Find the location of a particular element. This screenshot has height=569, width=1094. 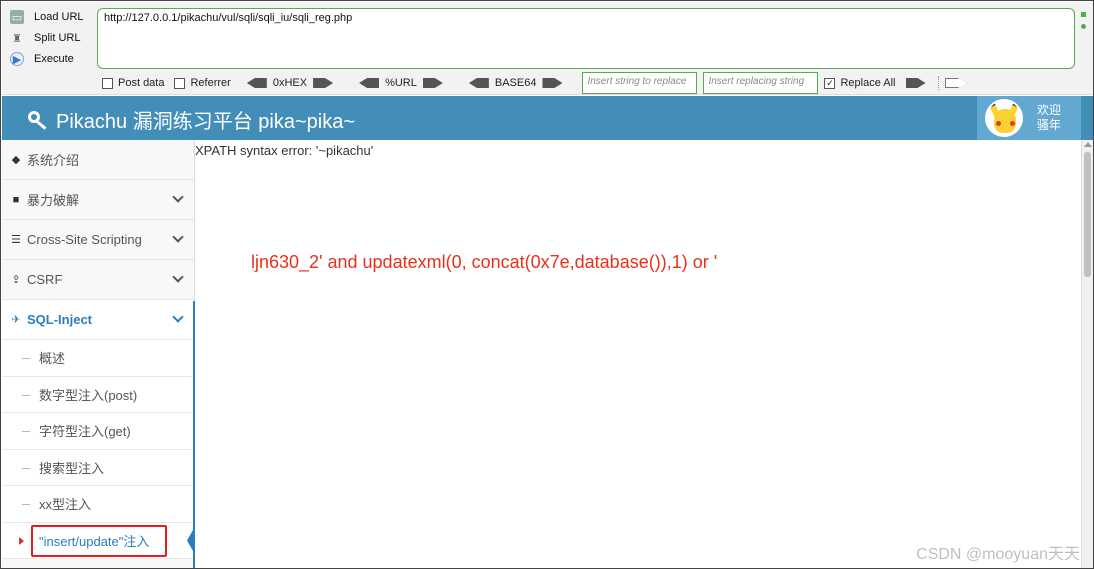

tags-icon: ◆ is located at coordinates (16, 160).